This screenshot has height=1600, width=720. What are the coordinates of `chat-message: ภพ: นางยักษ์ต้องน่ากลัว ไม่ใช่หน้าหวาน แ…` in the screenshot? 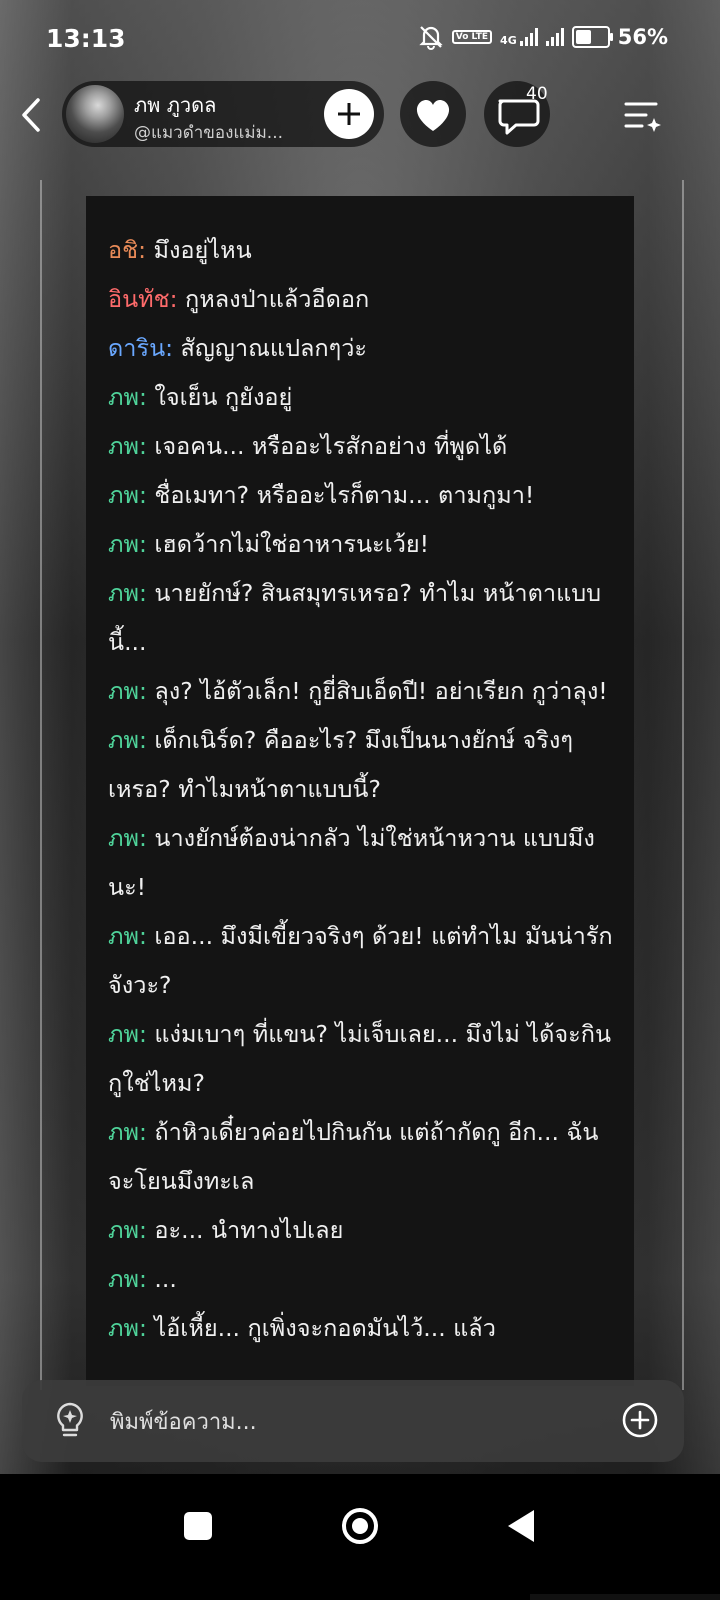 It's located at (363, 863).